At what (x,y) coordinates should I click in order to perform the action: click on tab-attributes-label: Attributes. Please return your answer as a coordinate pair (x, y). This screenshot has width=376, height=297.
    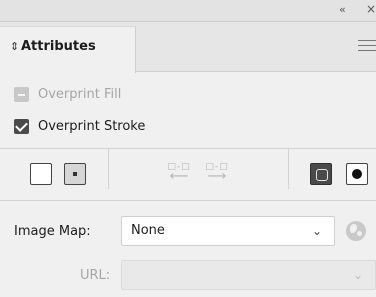
    Looking at the image, I should click on (58, 46).